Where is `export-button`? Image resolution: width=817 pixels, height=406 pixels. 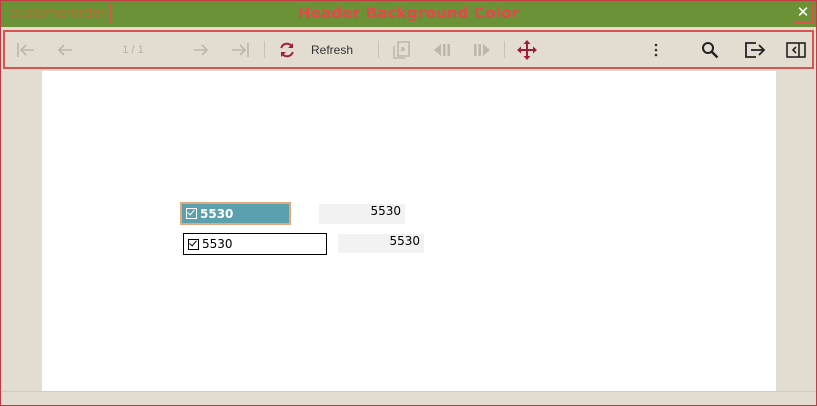
export-button is located at coordinates (755, 49).